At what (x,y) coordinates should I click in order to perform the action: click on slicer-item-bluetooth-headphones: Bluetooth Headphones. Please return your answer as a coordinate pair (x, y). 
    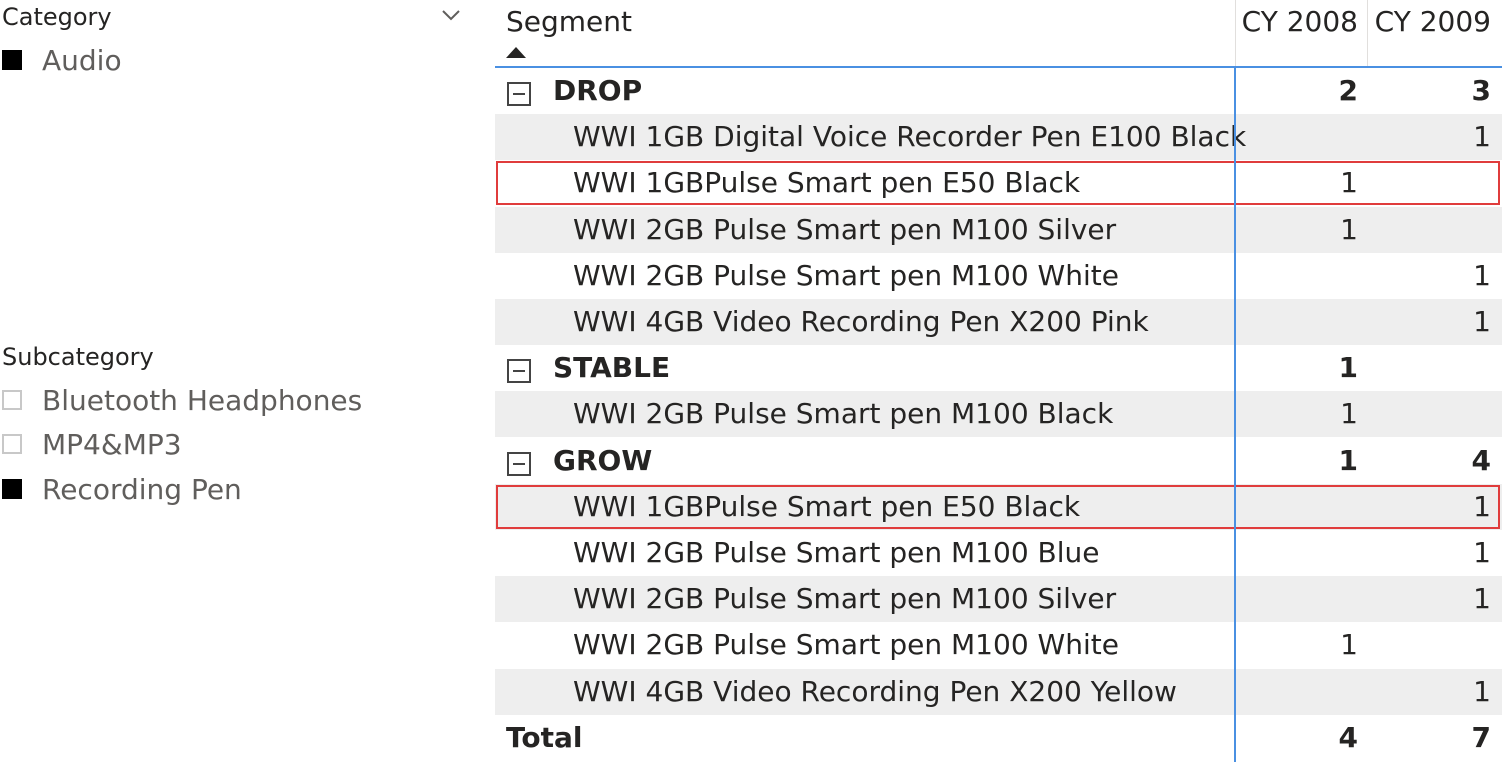
    Looking at the image, I should click on (230, 404).